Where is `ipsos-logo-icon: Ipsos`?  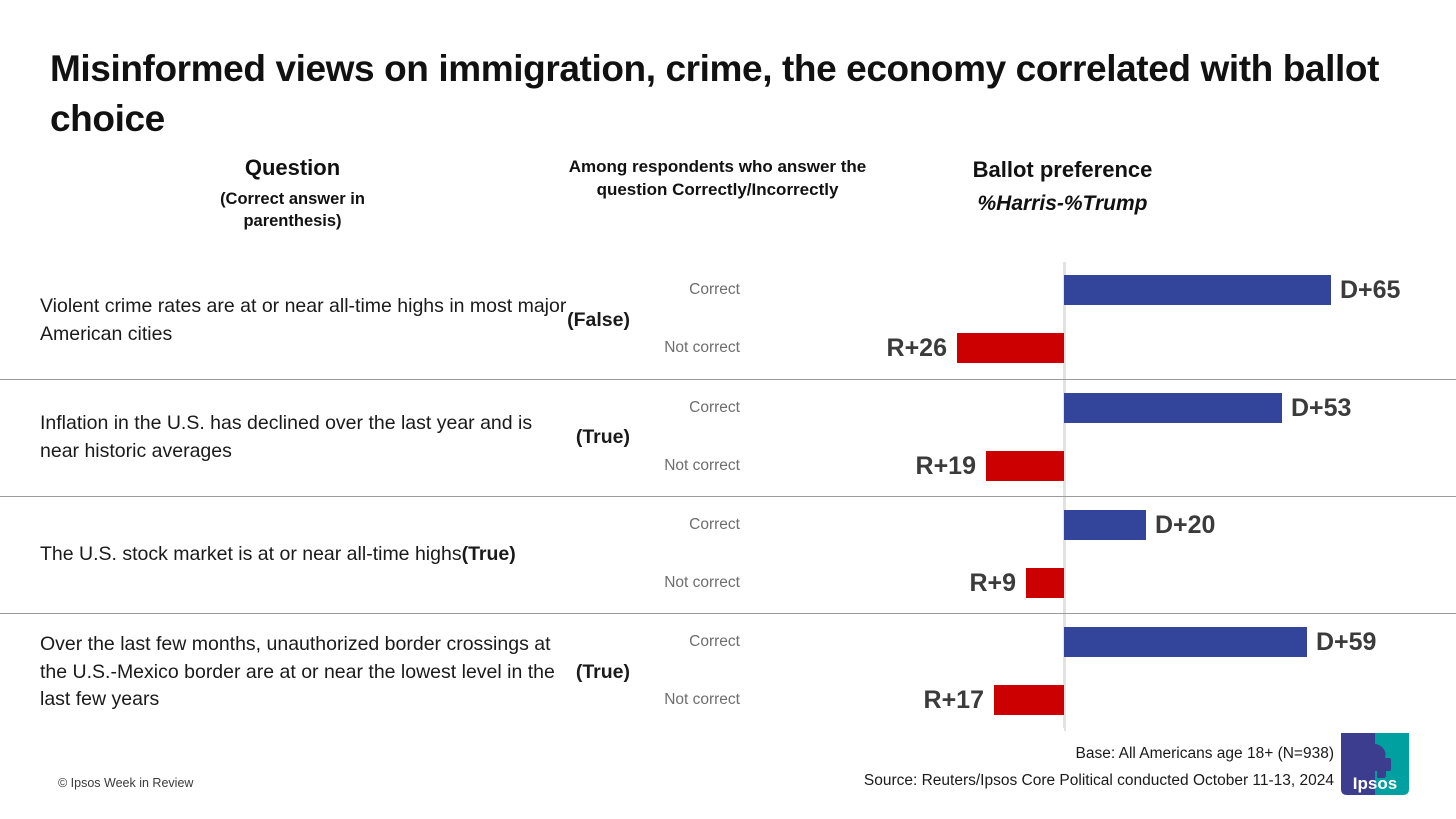 ipsos-logo-icon: Ipsos is located at coordinates (1375, 764).